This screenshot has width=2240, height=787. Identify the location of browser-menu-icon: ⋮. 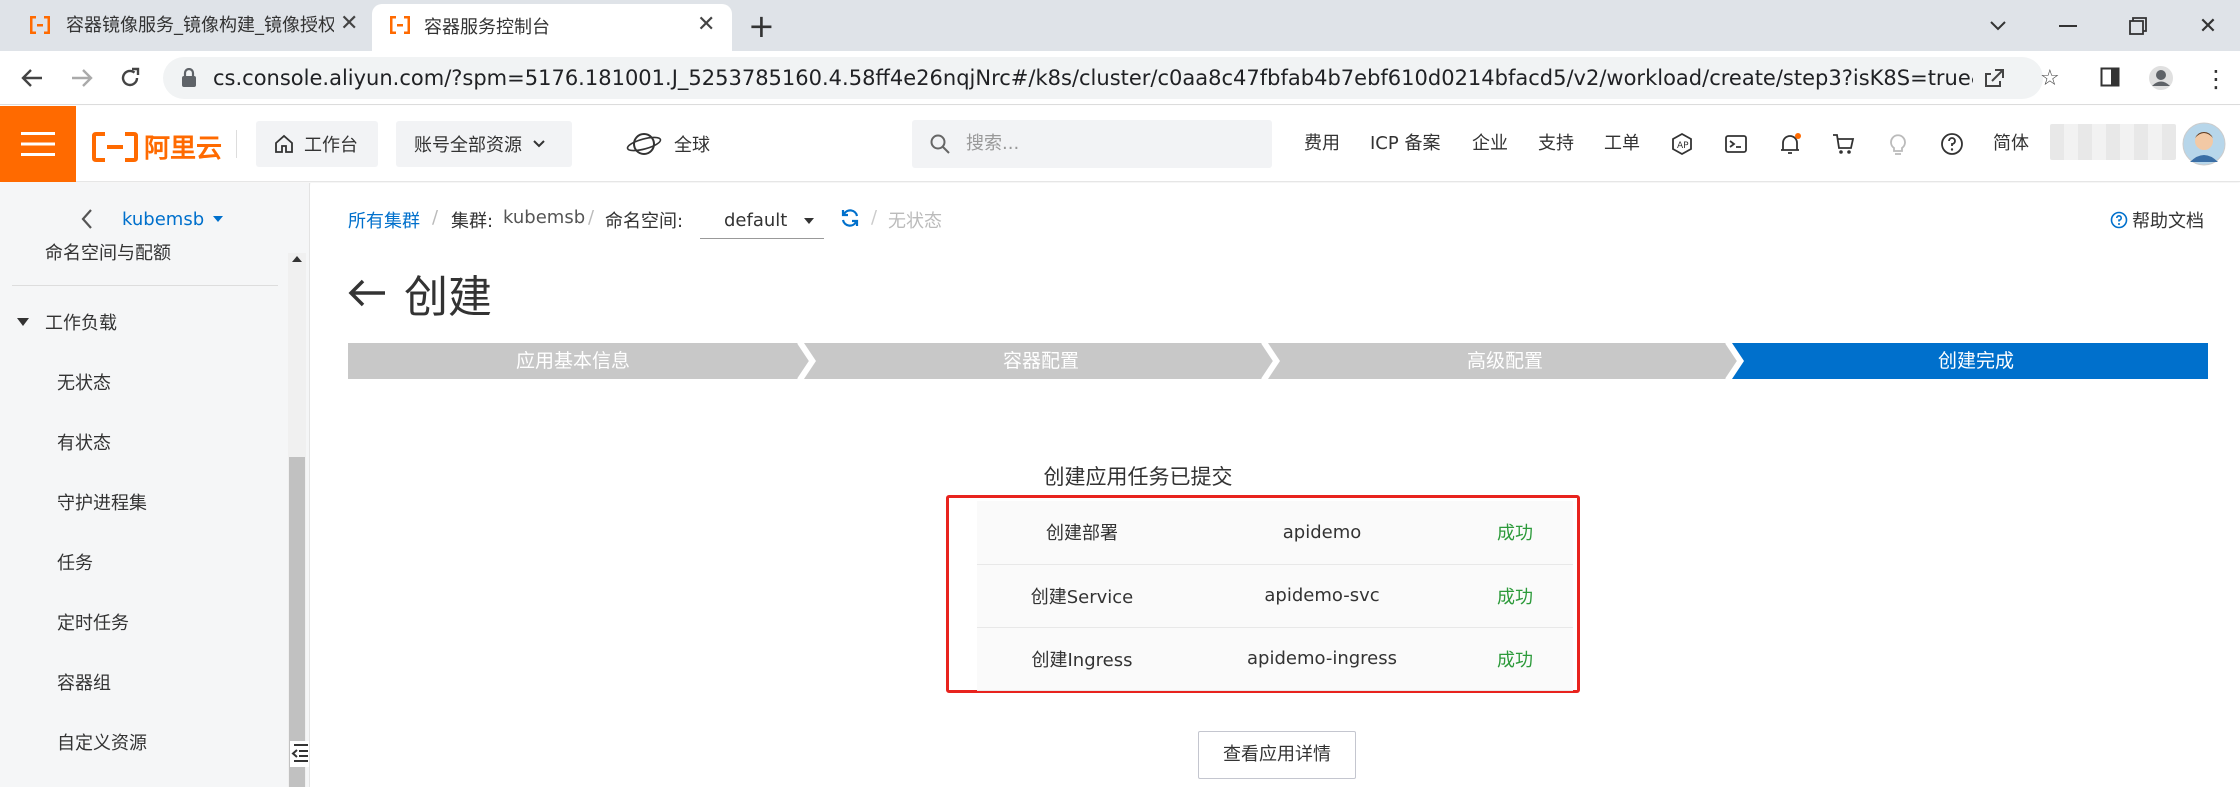
(2216, 79).